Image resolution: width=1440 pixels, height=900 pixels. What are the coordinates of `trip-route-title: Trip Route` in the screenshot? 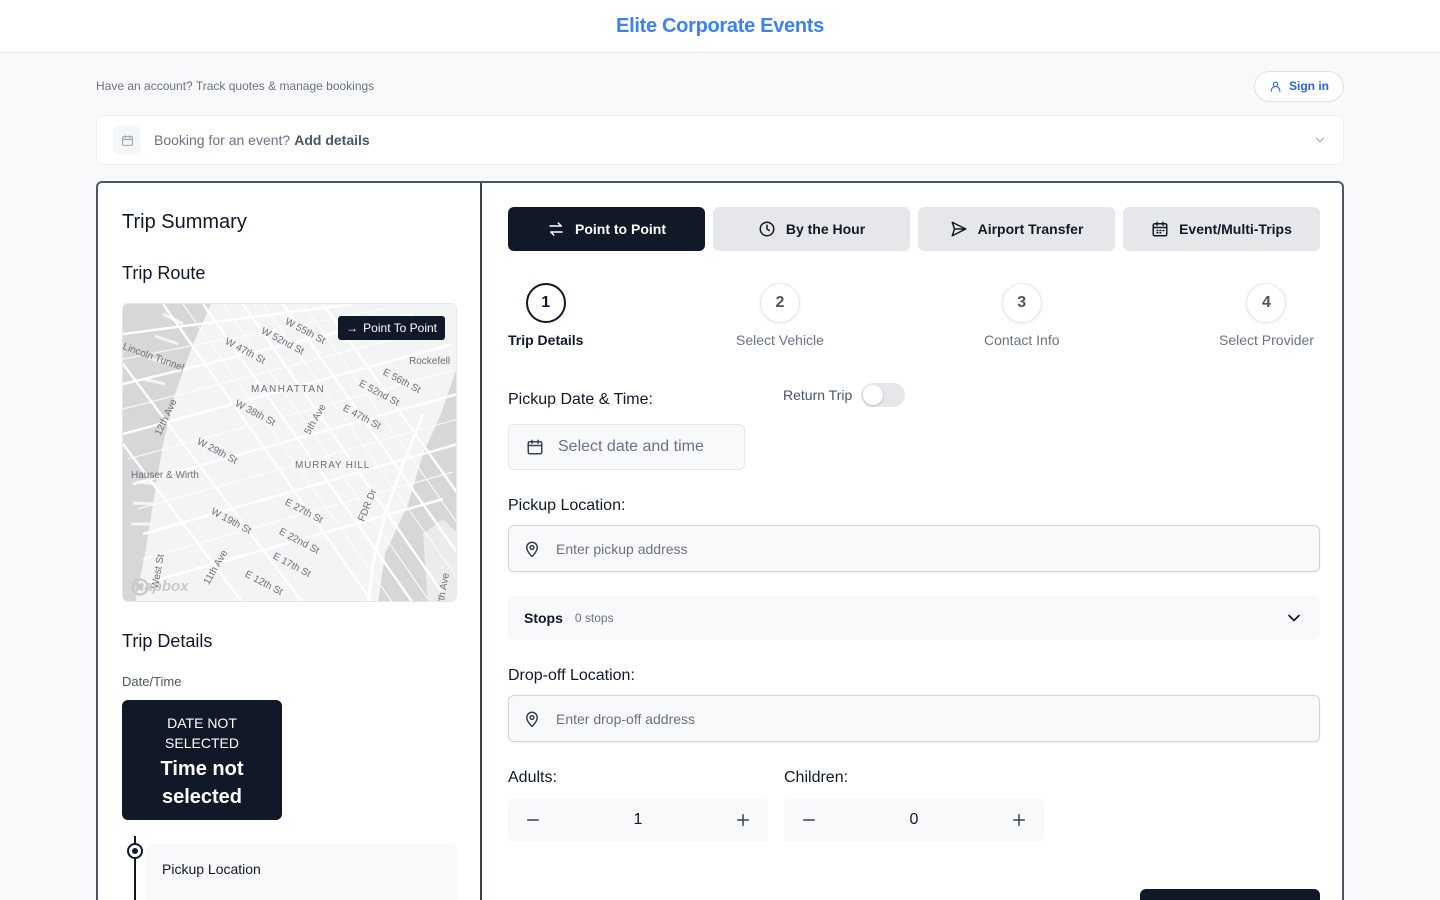 It's located at (164, 273).